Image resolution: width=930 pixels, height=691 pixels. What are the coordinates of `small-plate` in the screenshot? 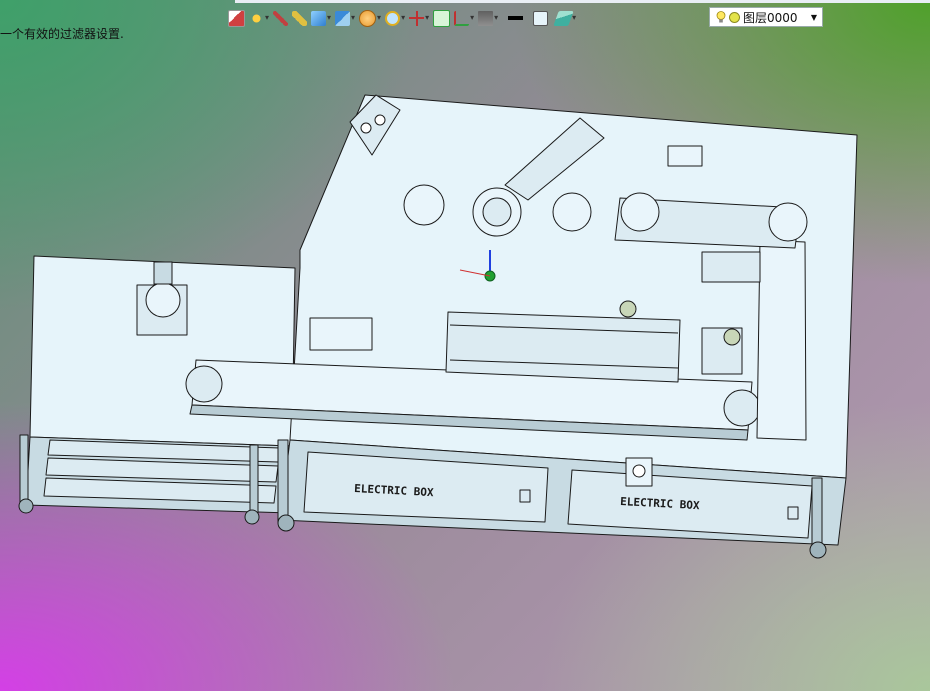 It's located at (685, 156).